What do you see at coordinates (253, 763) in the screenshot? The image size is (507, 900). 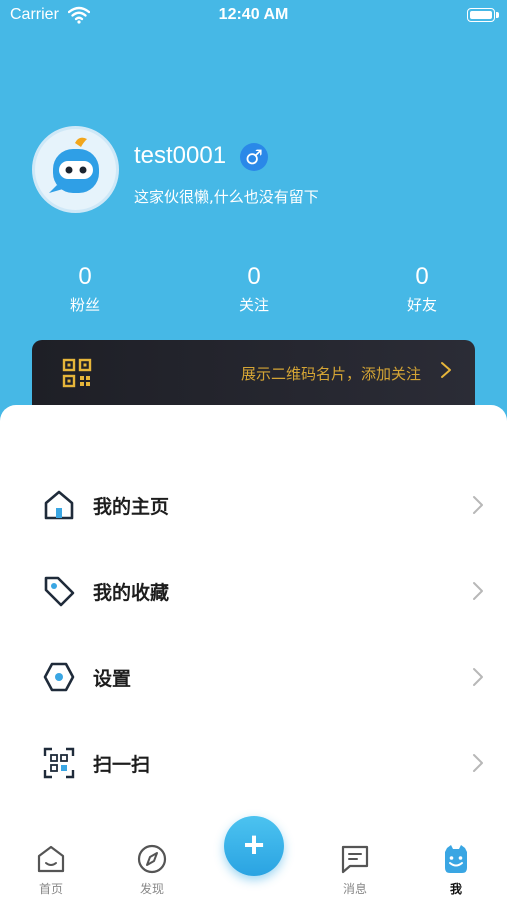 I see `menu-item-scan: 扫一扫` at bounding box center [253, 763].